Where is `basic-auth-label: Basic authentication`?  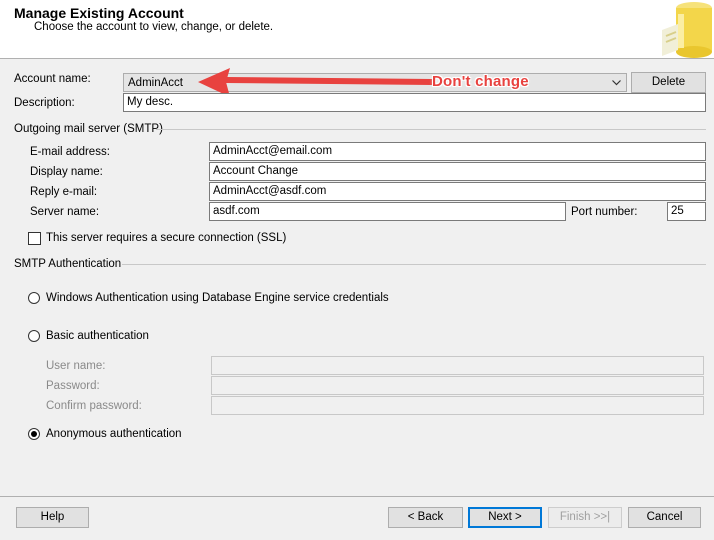 basic-auth-label: Basic authentication is located at coordinates (97, 336).